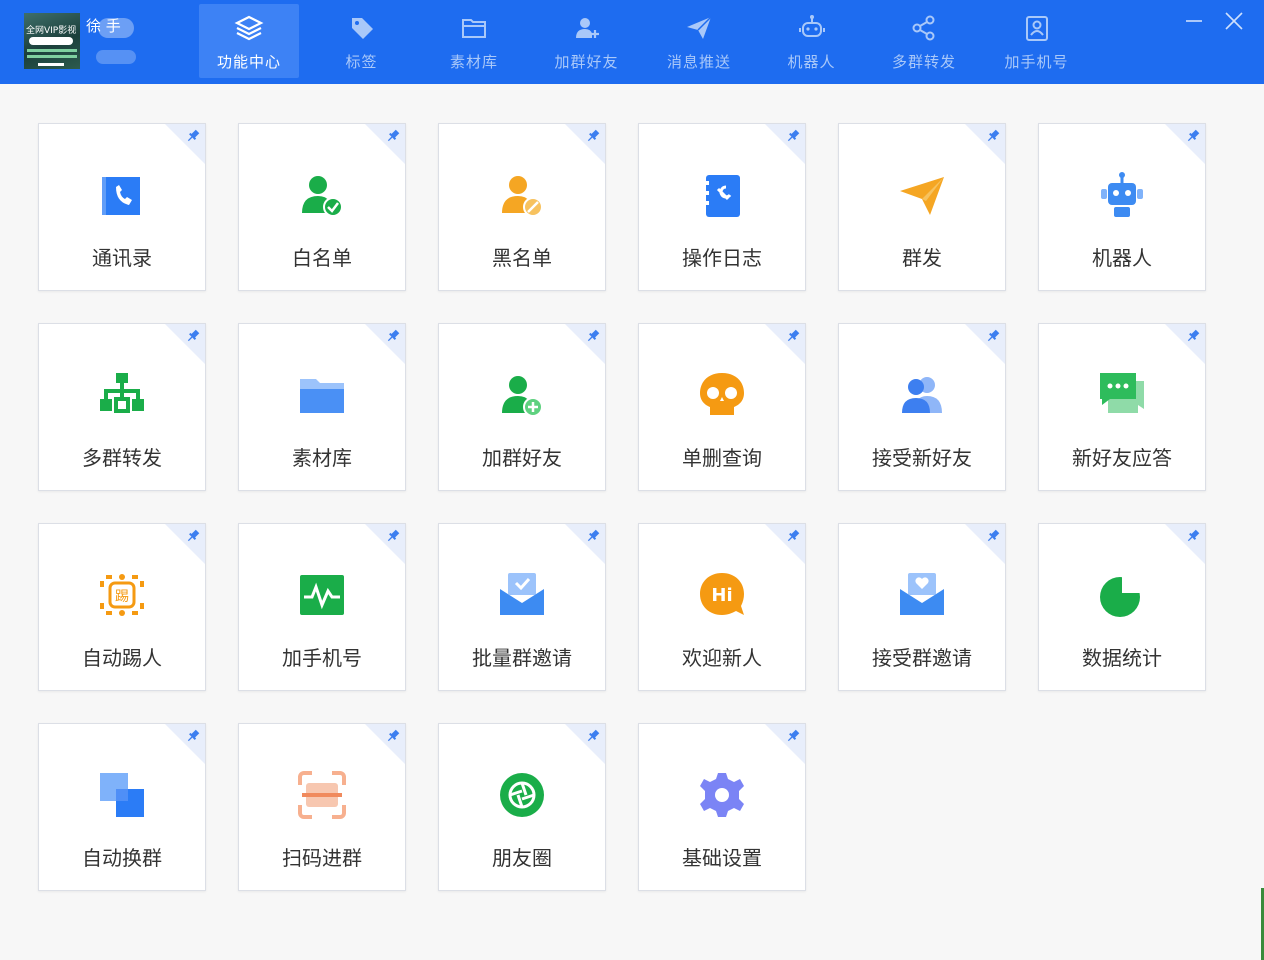  Describe the element at coordinates (923, 62) in the screenshot. I see `tab-label: 多群转发` at that location.